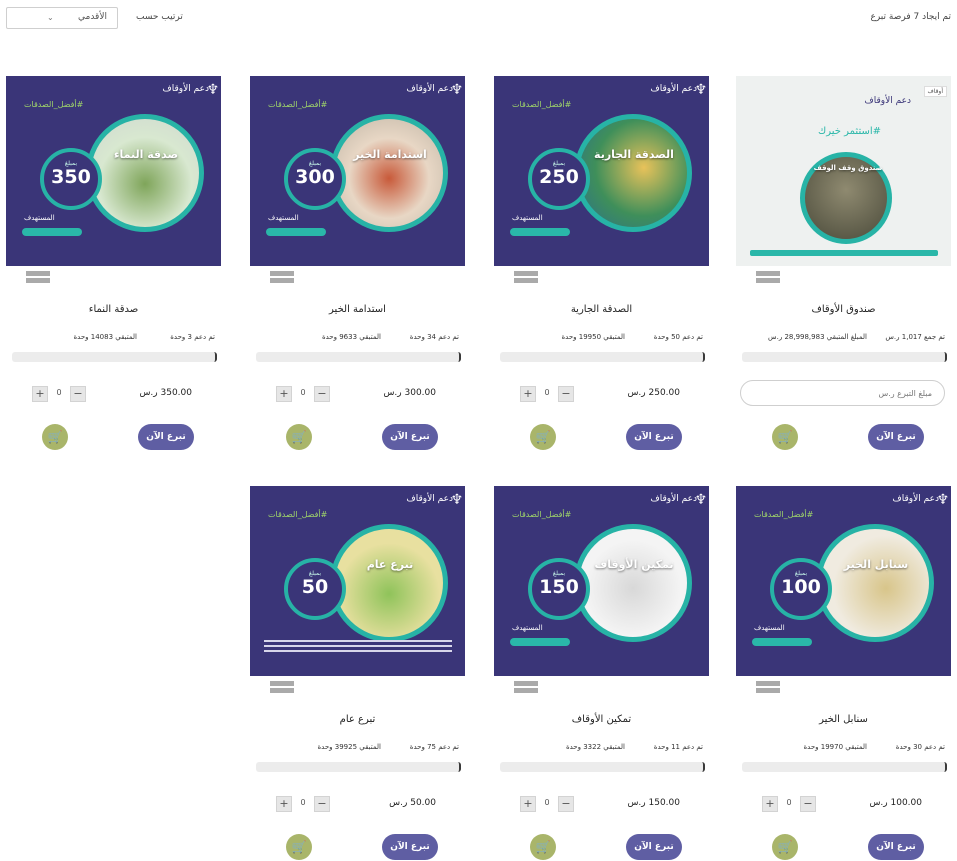 The height and width of the screenshot is (861, 957). Describe the element at coordinates (678, 747) in the screenshot. I see `stat-supported: تم دعم 11 وحدة` at that location.